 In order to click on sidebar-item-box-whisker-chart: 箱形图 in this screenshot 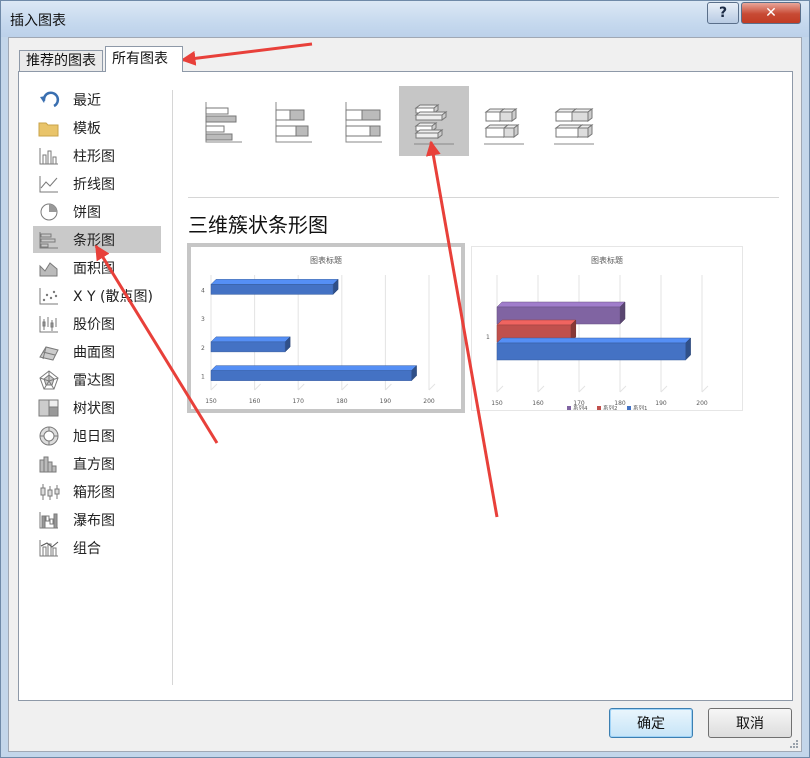, I will do `click(97, 491)`.